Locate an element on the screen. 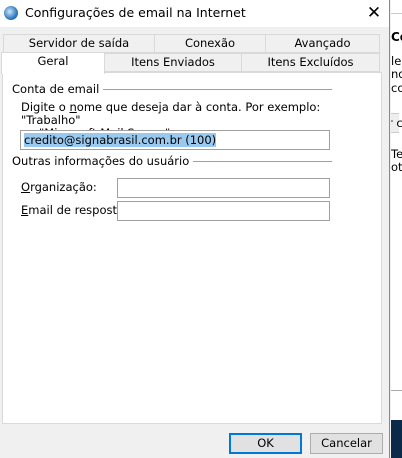 This screenshot has width=402, height=458. bg-text: co is located at coordinates (396, 88).